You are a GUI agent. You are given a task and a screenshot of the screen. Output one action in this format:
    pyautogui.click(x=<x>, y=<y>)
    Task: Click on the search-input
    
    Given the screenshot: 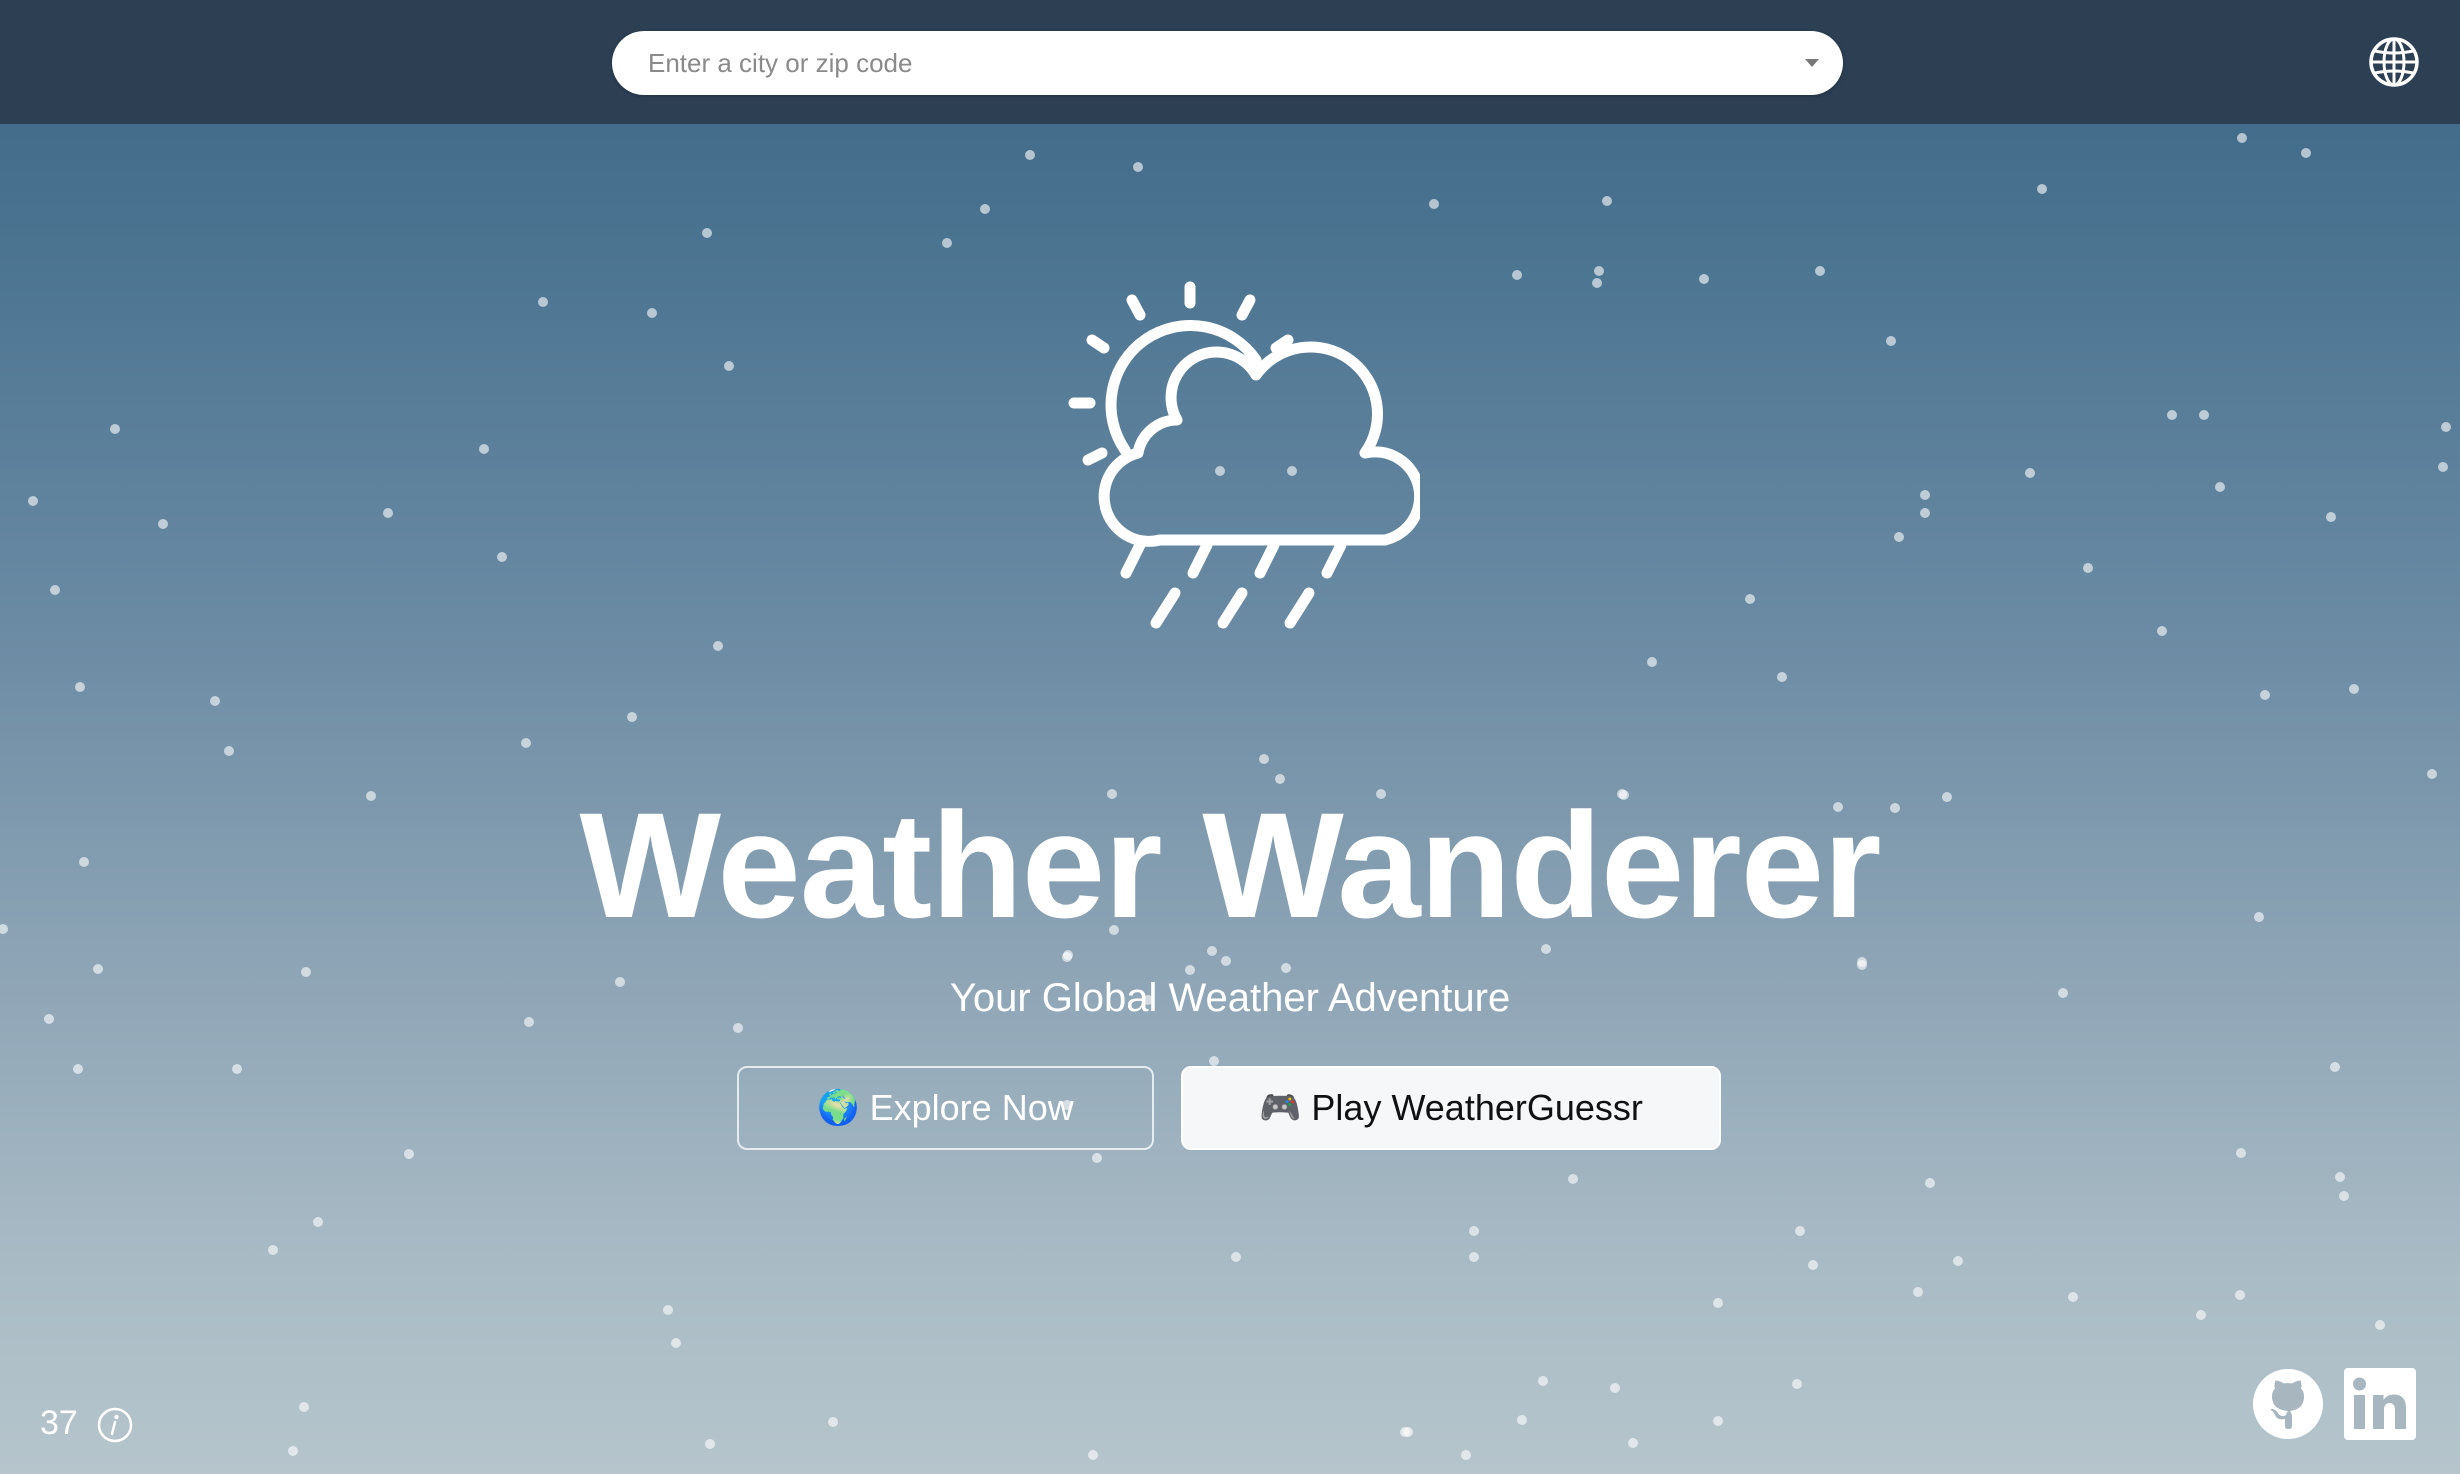 What is the action you would take?
    pyautogui.click(x=1208, y=63)
    